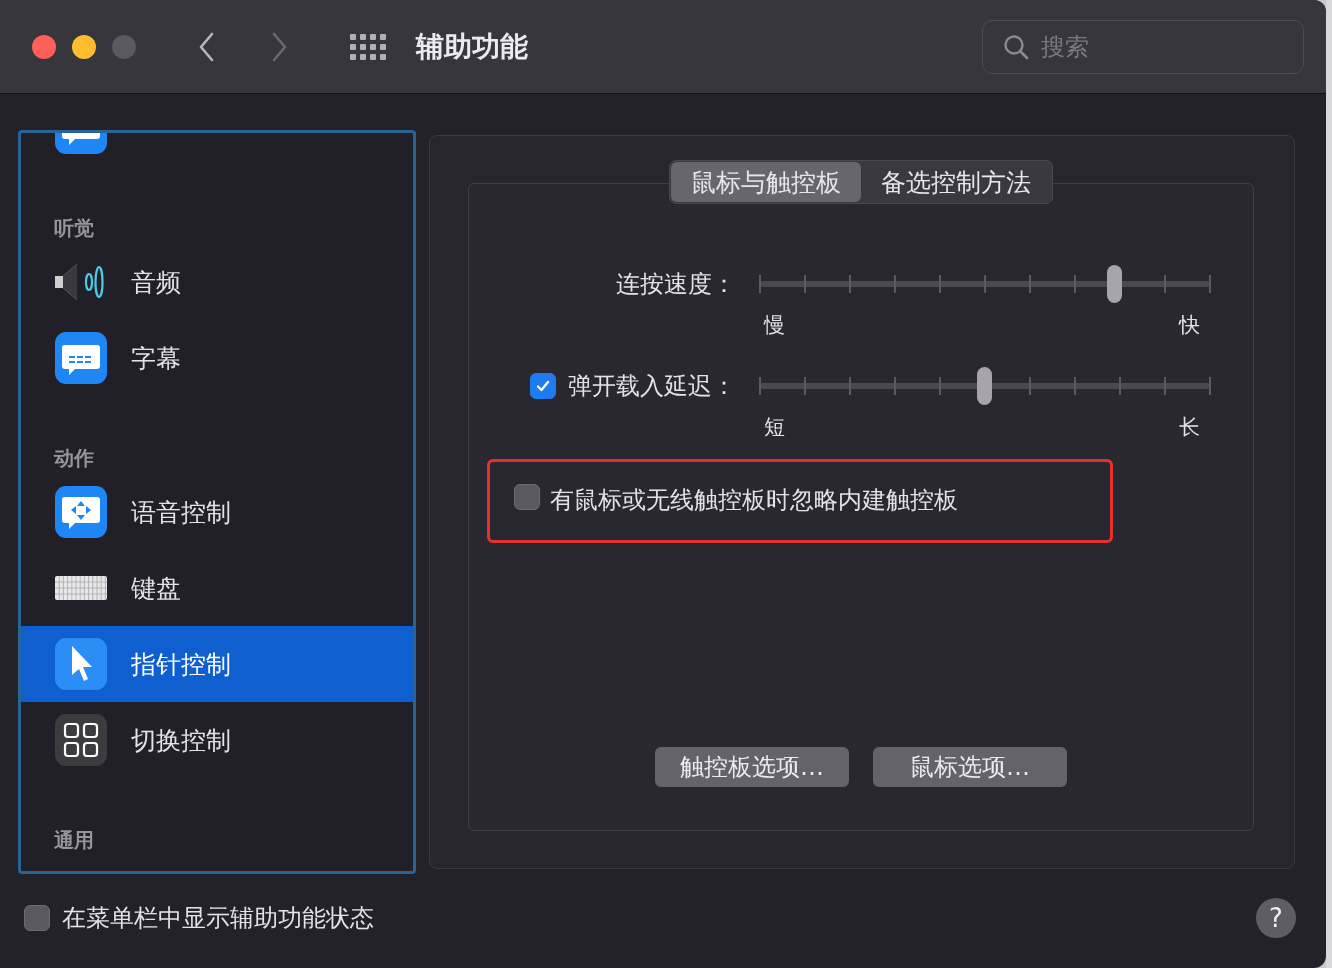  I want to click on sidebar-item: 语音控制, so click(217, 512).